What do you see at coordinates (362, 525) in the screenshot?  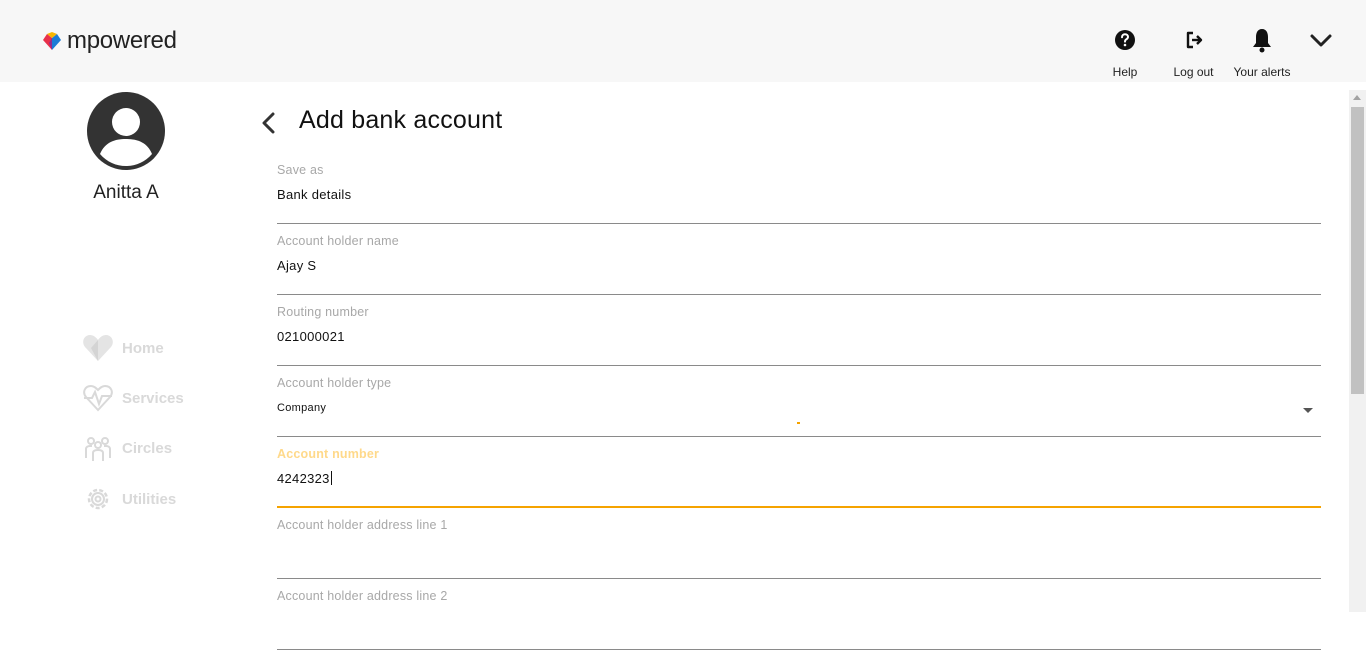 I see `address-line-1-label: Account holder address line 1` at bounding box center [362, 525].